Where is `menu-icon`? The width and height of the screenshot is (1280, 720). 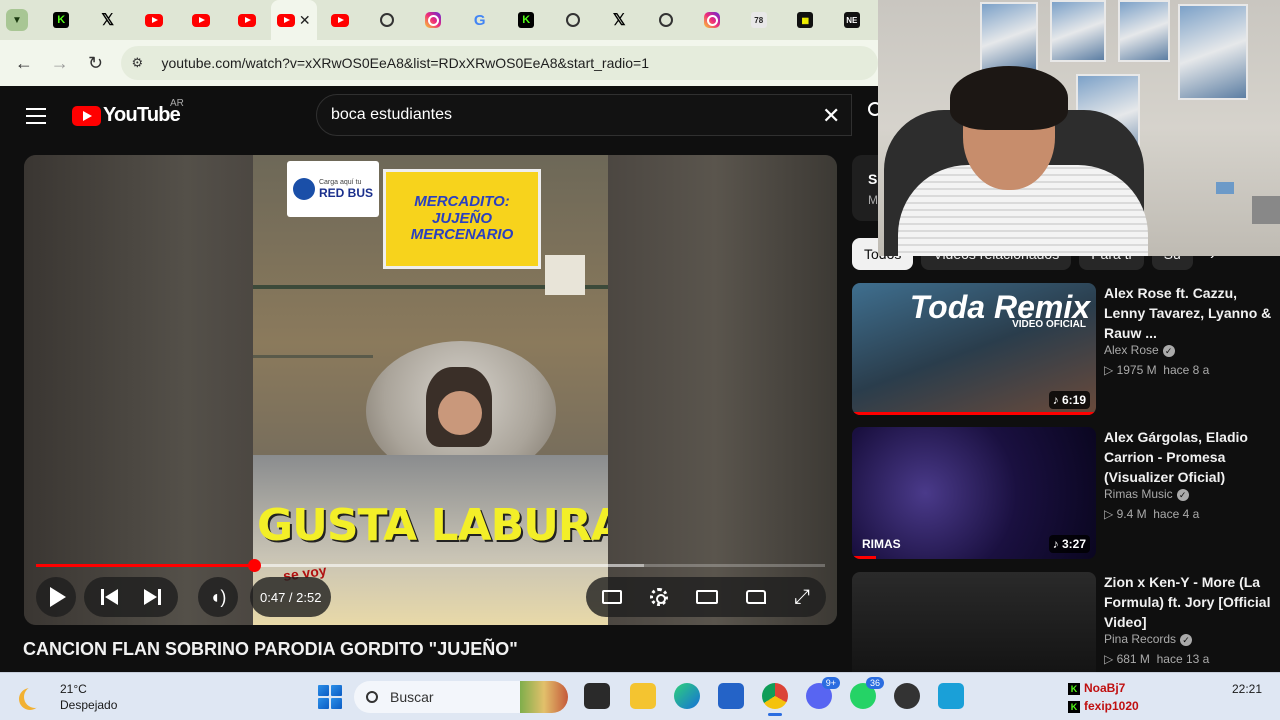
menu-icon is located at coordinates (36, 116).